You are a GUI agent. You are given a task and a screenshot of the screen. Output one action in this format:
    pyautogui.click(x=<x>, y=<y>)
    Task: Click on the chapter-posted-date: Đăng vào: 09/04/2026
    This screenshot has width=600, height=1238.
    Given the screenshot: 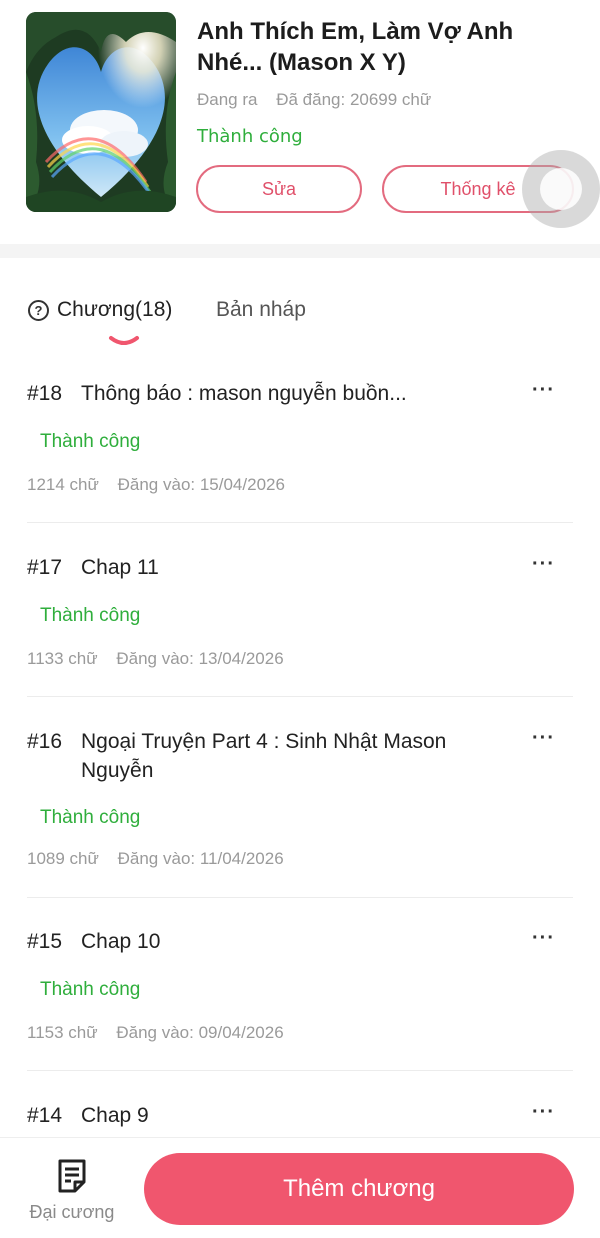 What is the action you would take?
    pyautogui.click(x=200, y=1032)
    